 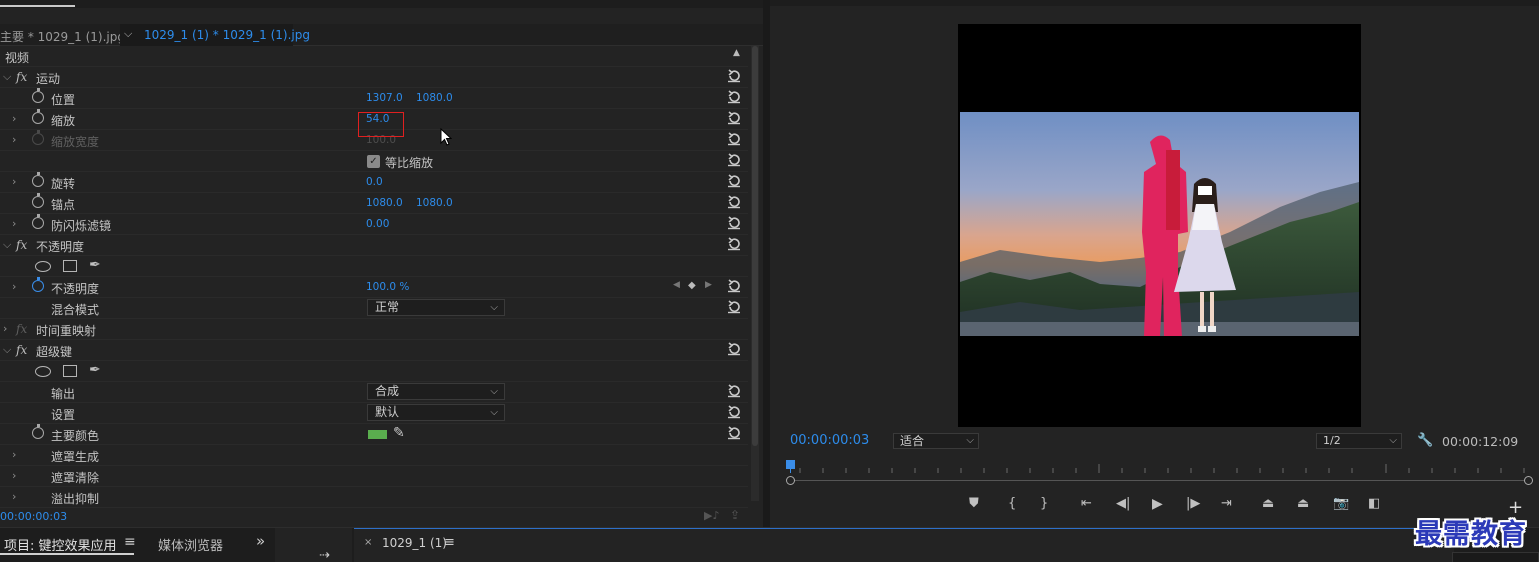 I want to click on go-to-out-icon: ⇥, so click(x=1226, y=503).